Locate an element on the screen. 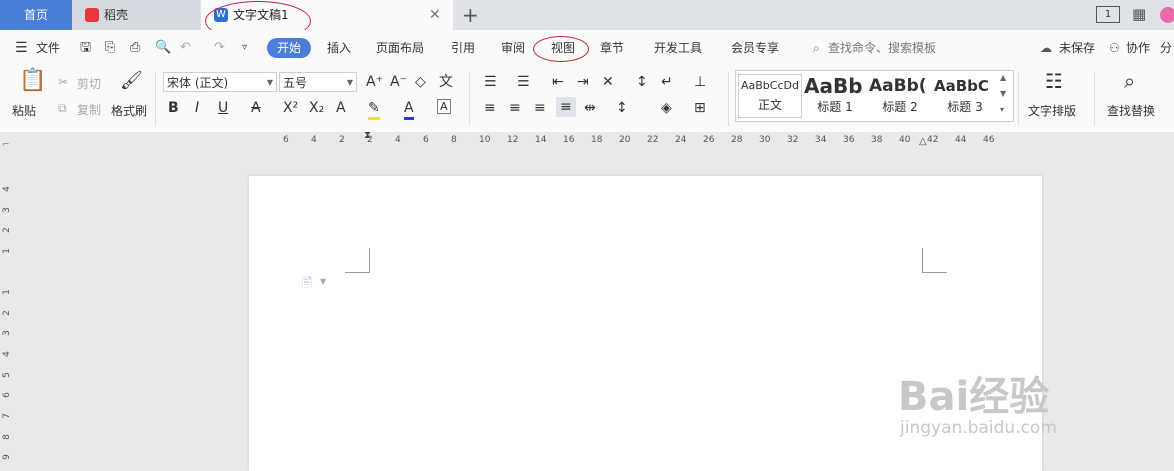 This screenshot has width=1174, height=471. bold-icon: B is located at coordinates (173, 108).